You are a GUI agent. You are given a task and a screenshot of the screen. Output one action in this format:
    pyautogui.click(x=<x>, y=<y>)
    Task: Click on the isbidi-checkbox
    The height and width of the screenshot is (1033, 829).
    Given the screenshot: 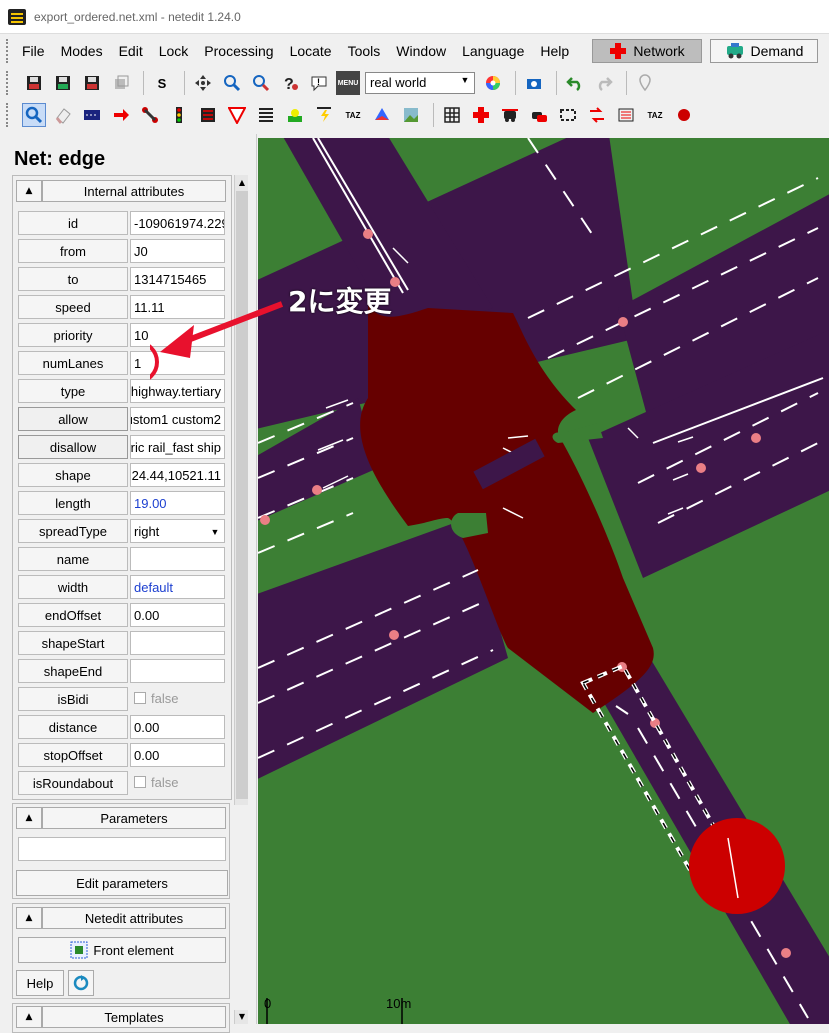 What is the action you would take?
    pyautogui.click(x=140, y=698)
    